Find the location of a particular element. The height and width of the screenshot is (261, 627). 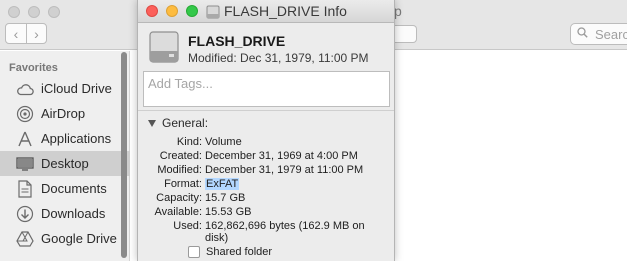

google-drive-icon is located at coordinates (25, 239).